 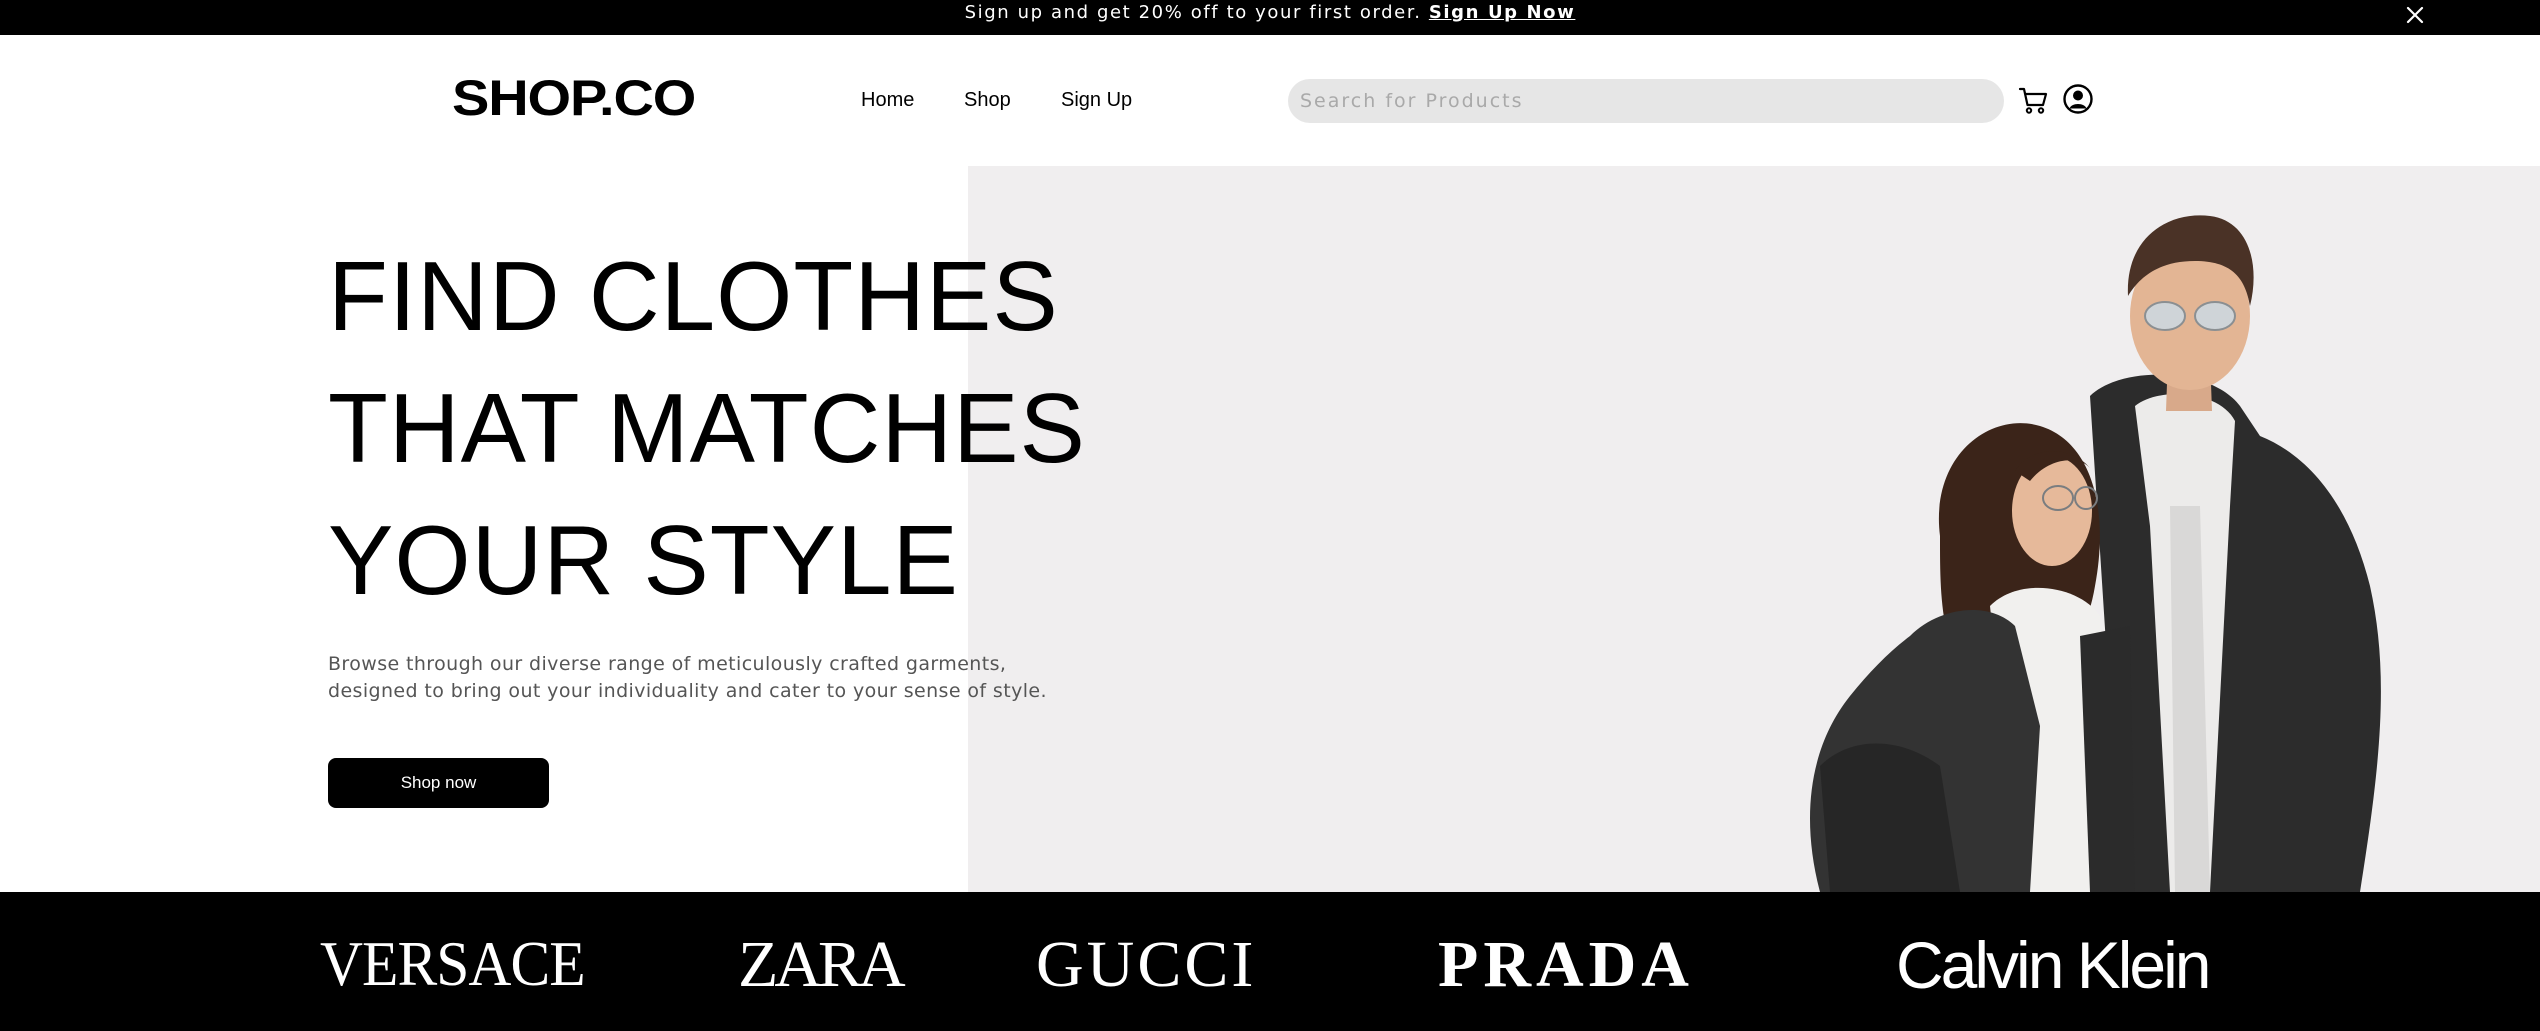 I want to click on user-icon, so click(x=2078, y=99).